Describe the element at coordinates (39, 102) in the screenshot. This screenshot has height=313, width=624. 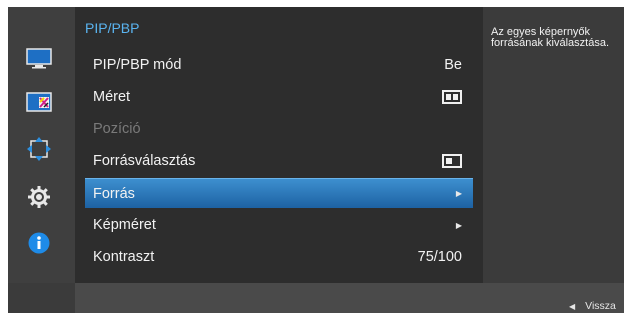
I see `color-icon` at that location.